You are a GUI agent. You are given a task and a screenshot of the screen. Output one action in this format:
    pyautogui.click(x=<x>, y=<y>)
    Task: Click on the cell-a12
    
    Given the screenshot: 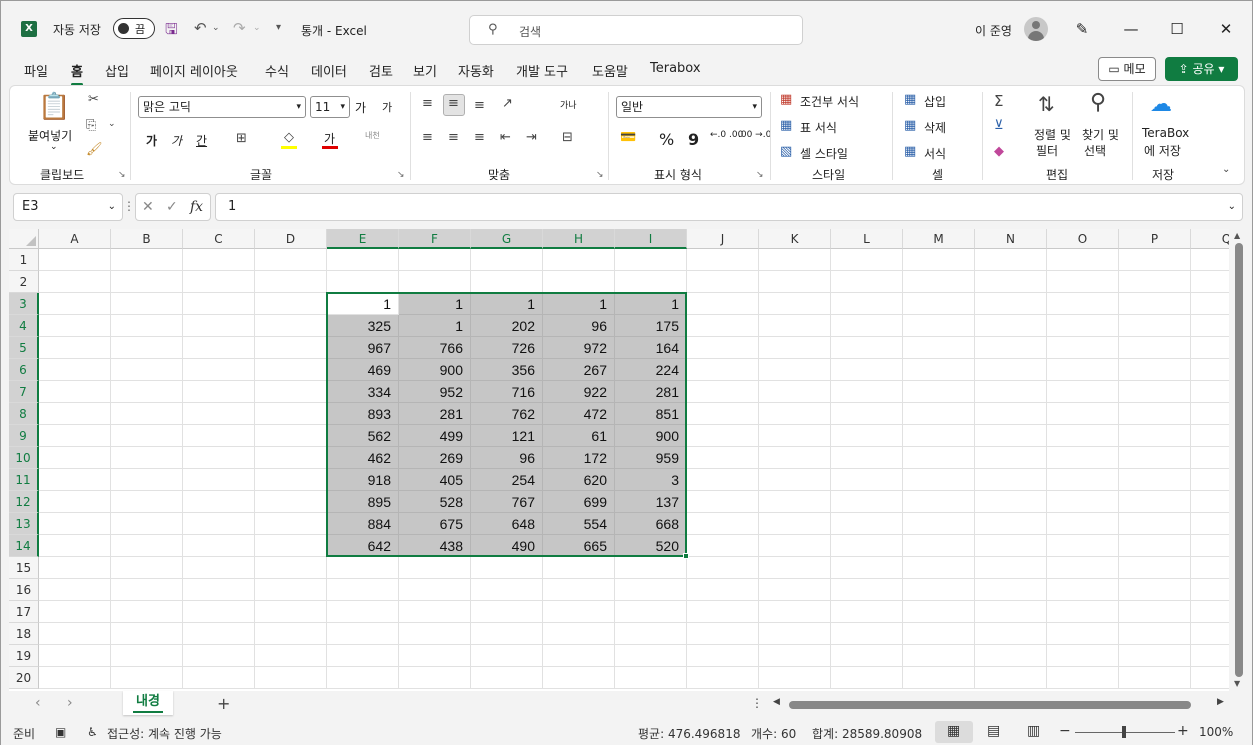 What is the action you would take?
    pyautogui.click(x=75, y=502)
    